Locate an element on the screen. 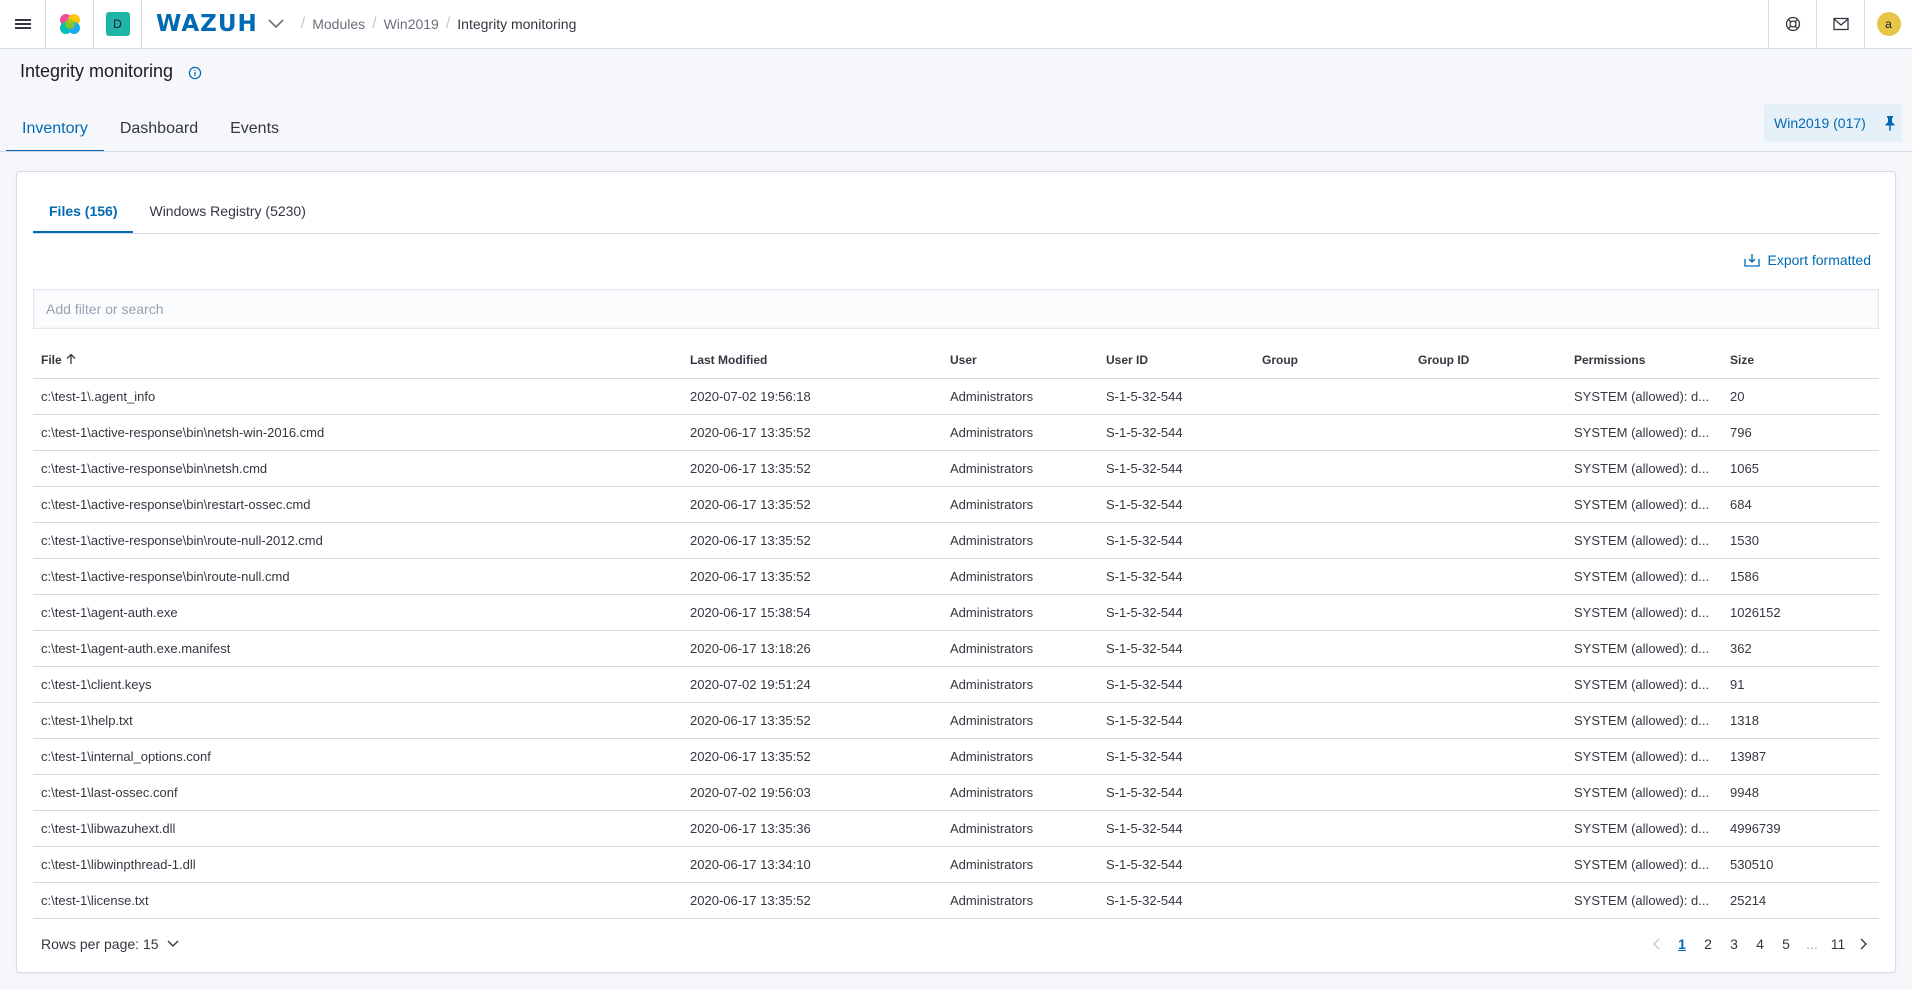 This screenshot has width=1912, height=989. page-title: Integrity monitoring is located at coordinates (111, 71).